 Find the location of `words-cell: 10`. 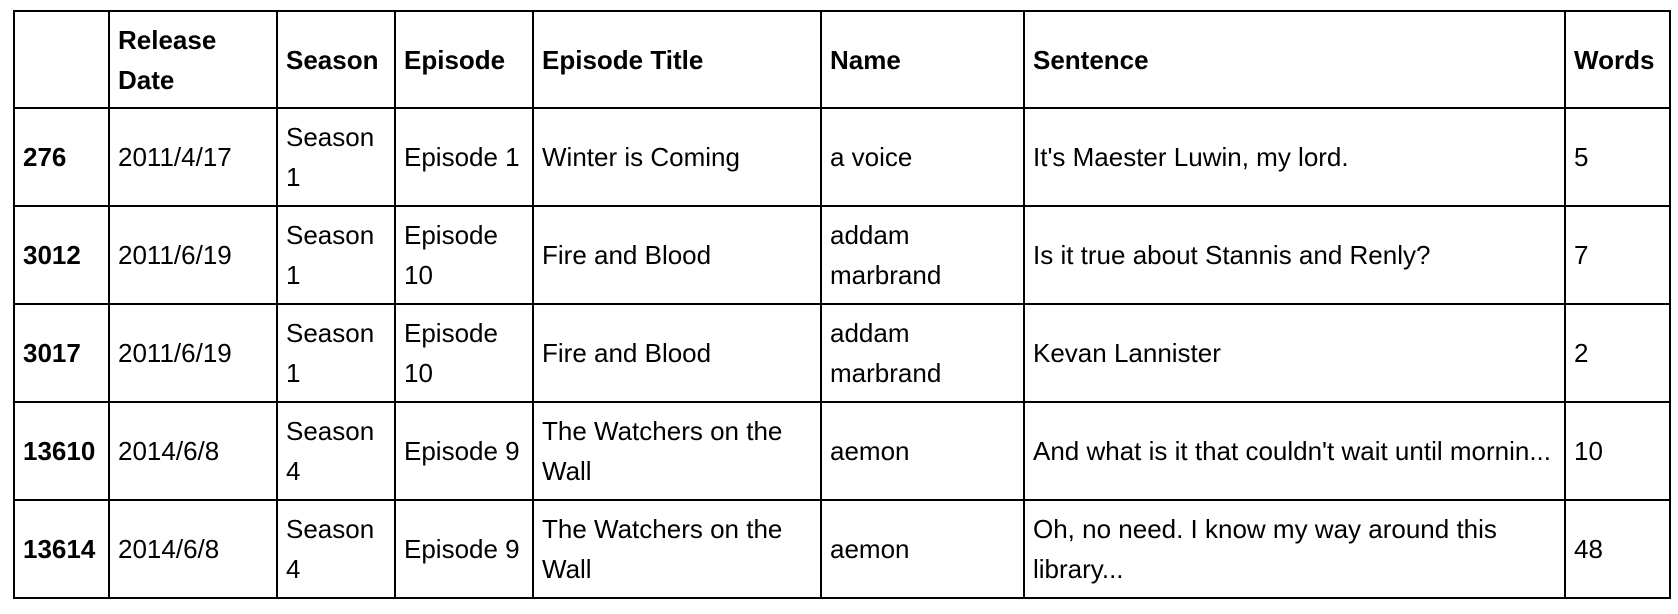

words-cell: 10 is located at coordinates (1617, 451).